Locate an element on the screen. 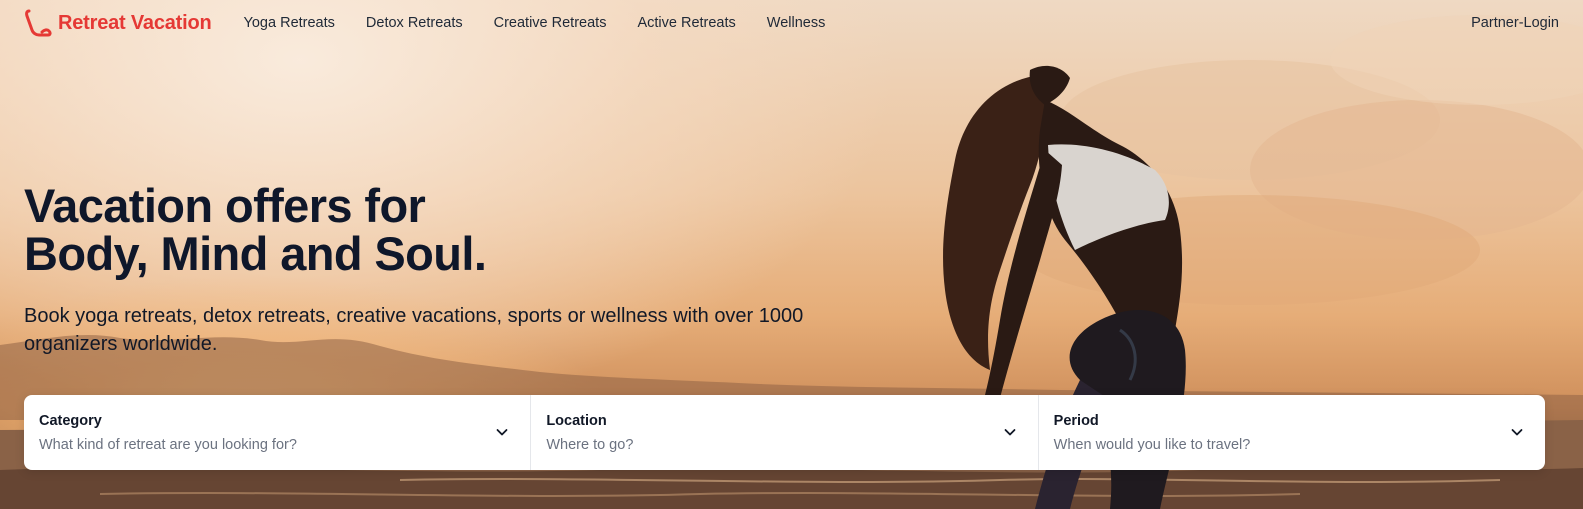 Image resolution: width=1583 pixels, height=509 pixels. location-placeholder: Where to go? is located at coordinates (590, 445).